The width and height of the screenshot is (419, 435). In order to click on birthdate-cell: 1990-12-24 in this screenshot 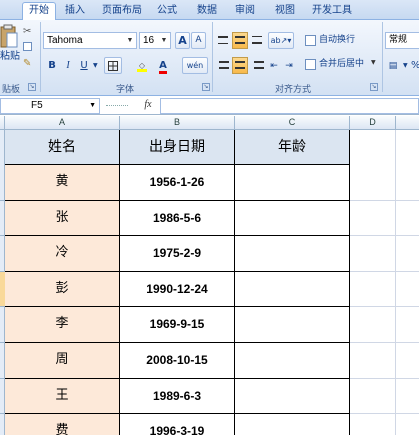, I will do `click(177, 289)`.